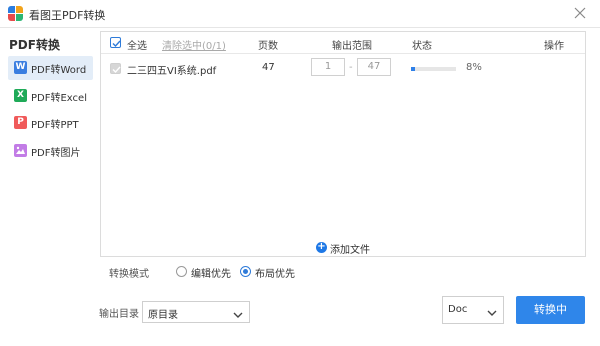 The height and width of the screenshot is (346, 600). I want to click on window-title: 看图王PDF转换, so click(67, 15).